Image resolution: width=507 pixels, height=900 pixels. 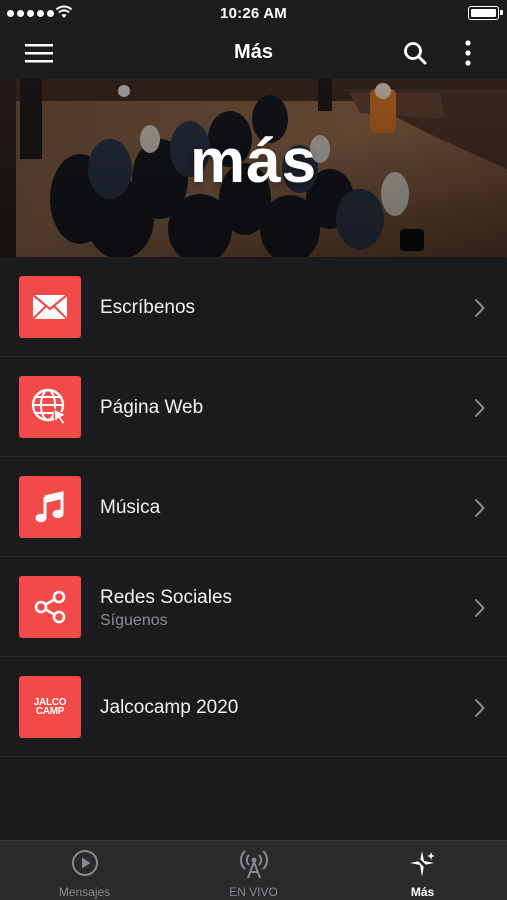 I want to click on tab-label: Más, so click(x=422, y=892).